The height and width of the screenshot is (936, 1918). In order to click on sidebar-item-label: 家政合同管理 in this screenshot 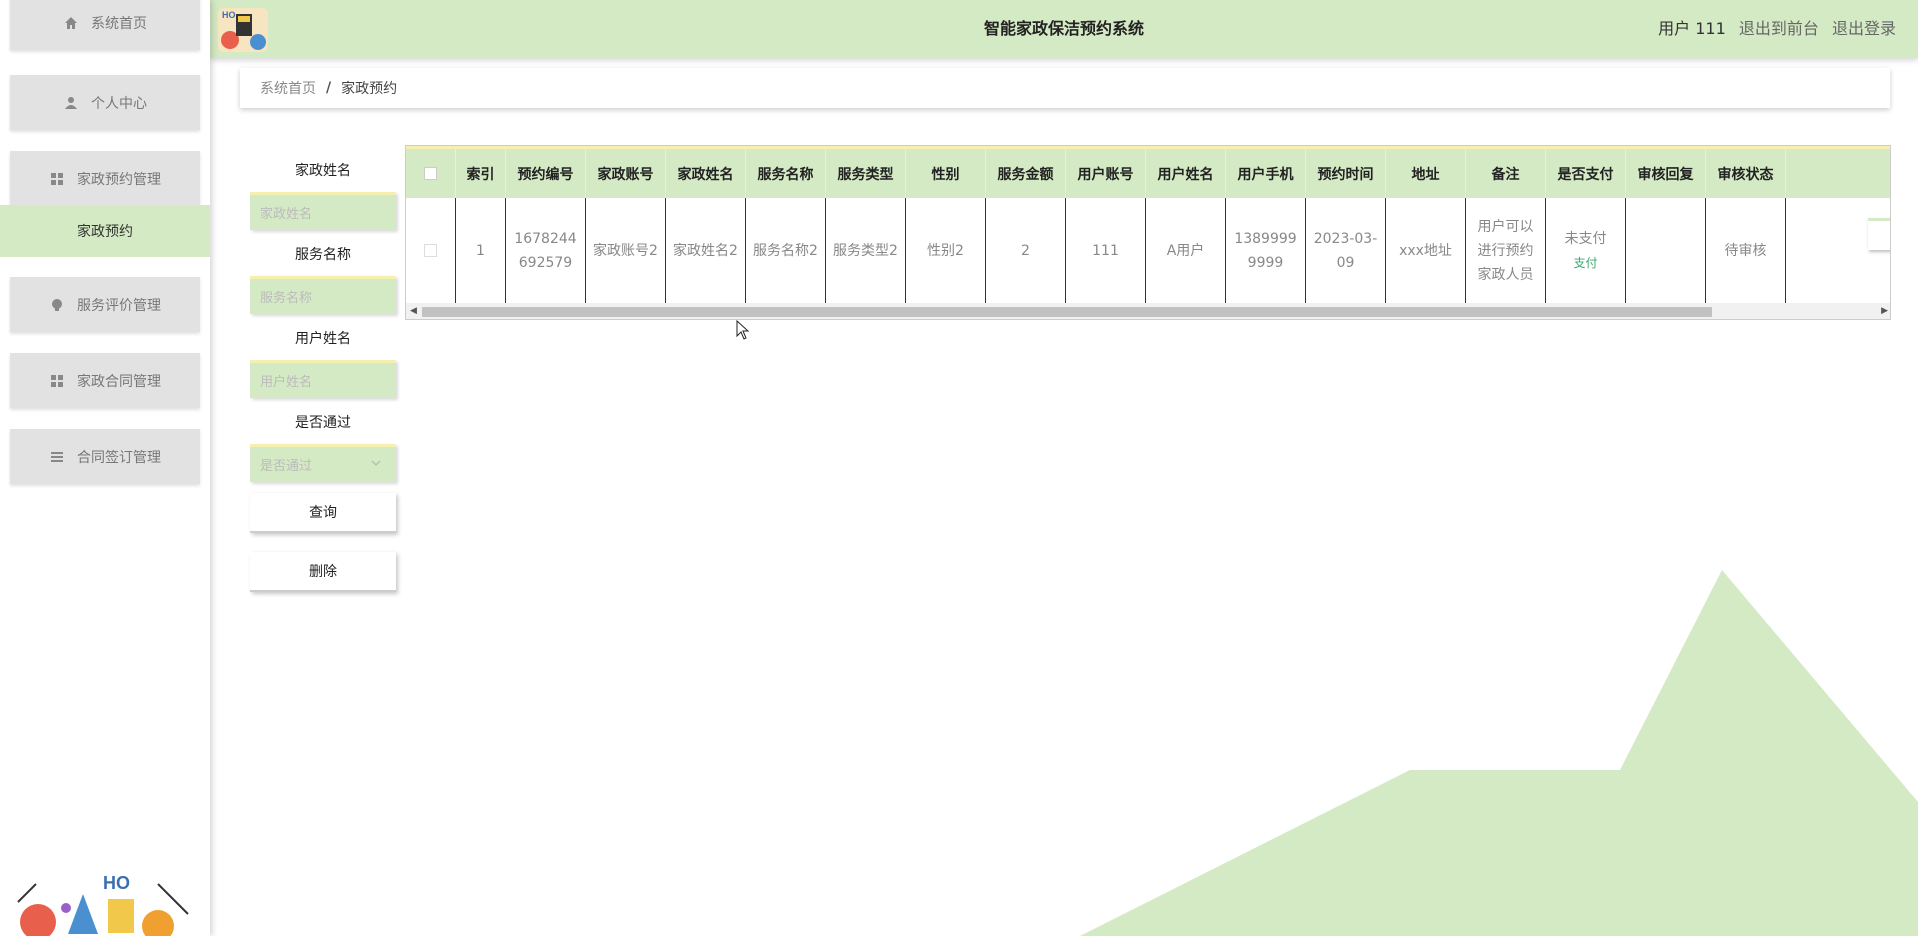, I will do `click(119, 381)`.